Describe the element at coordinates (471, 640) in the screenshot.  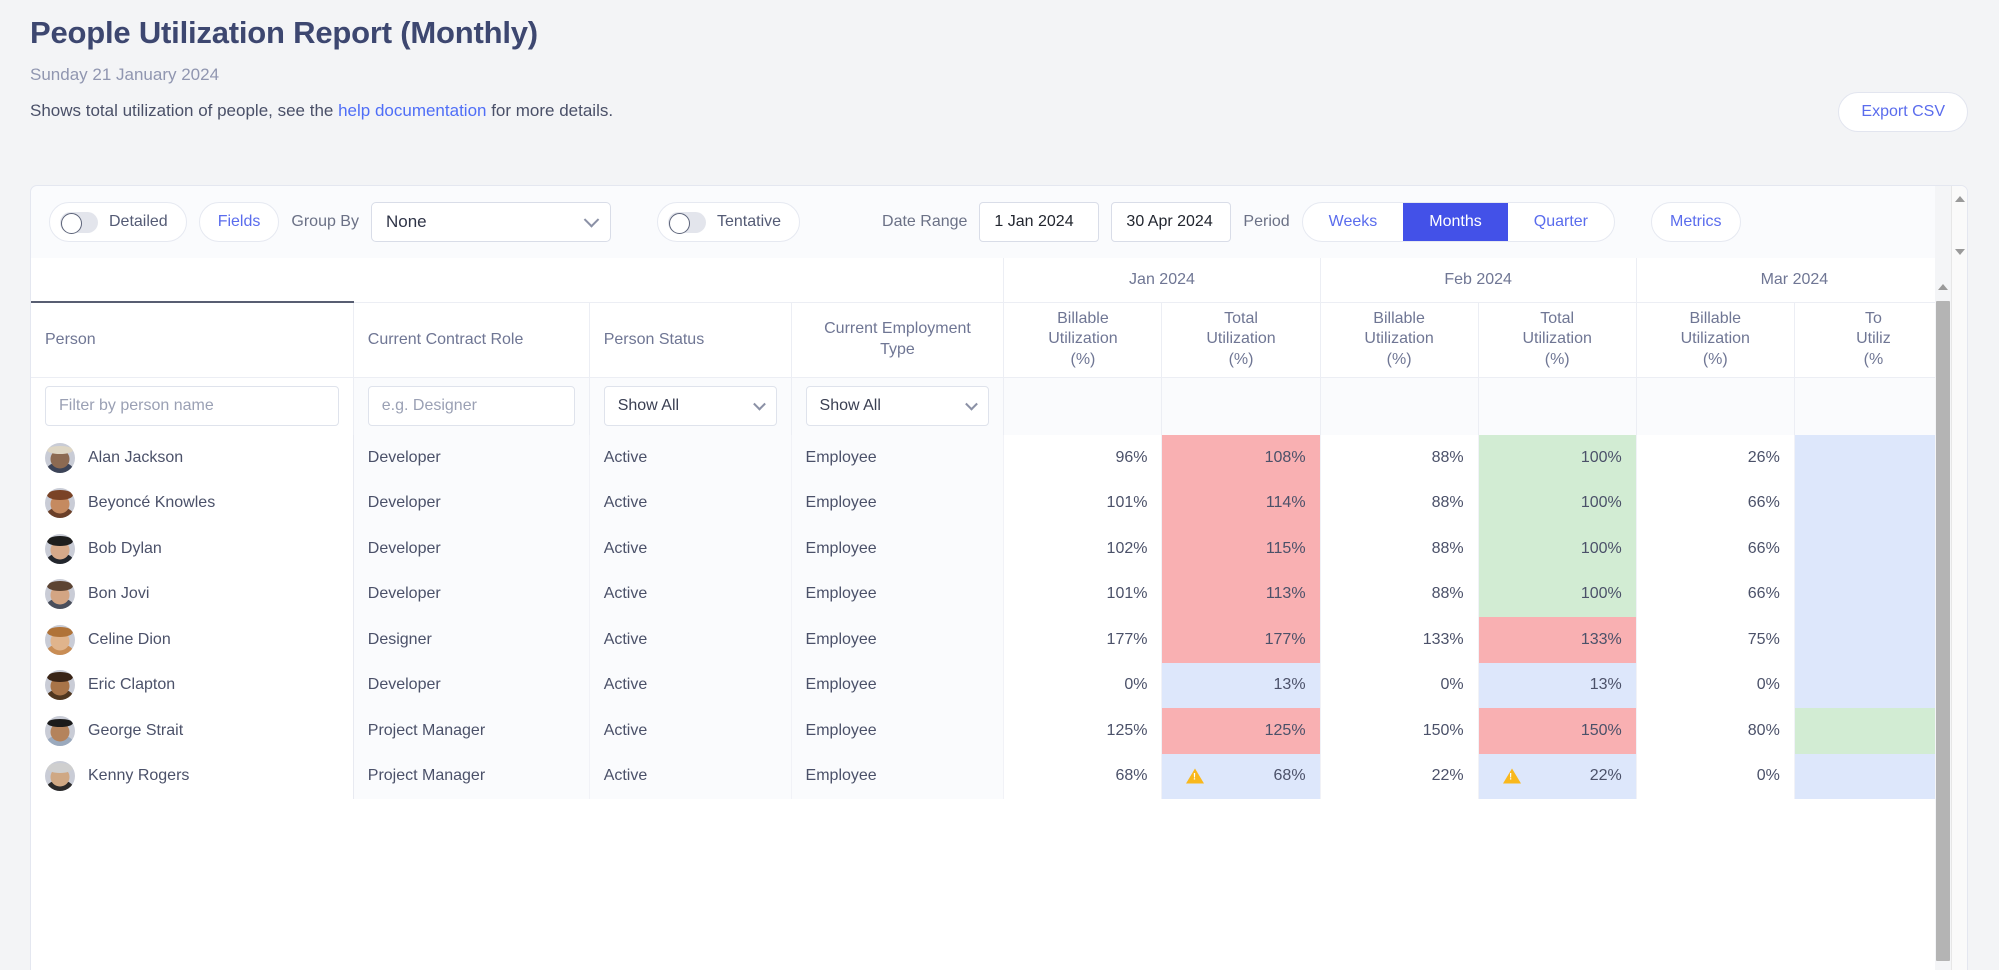
I see `cell-role: Designer` at that location.